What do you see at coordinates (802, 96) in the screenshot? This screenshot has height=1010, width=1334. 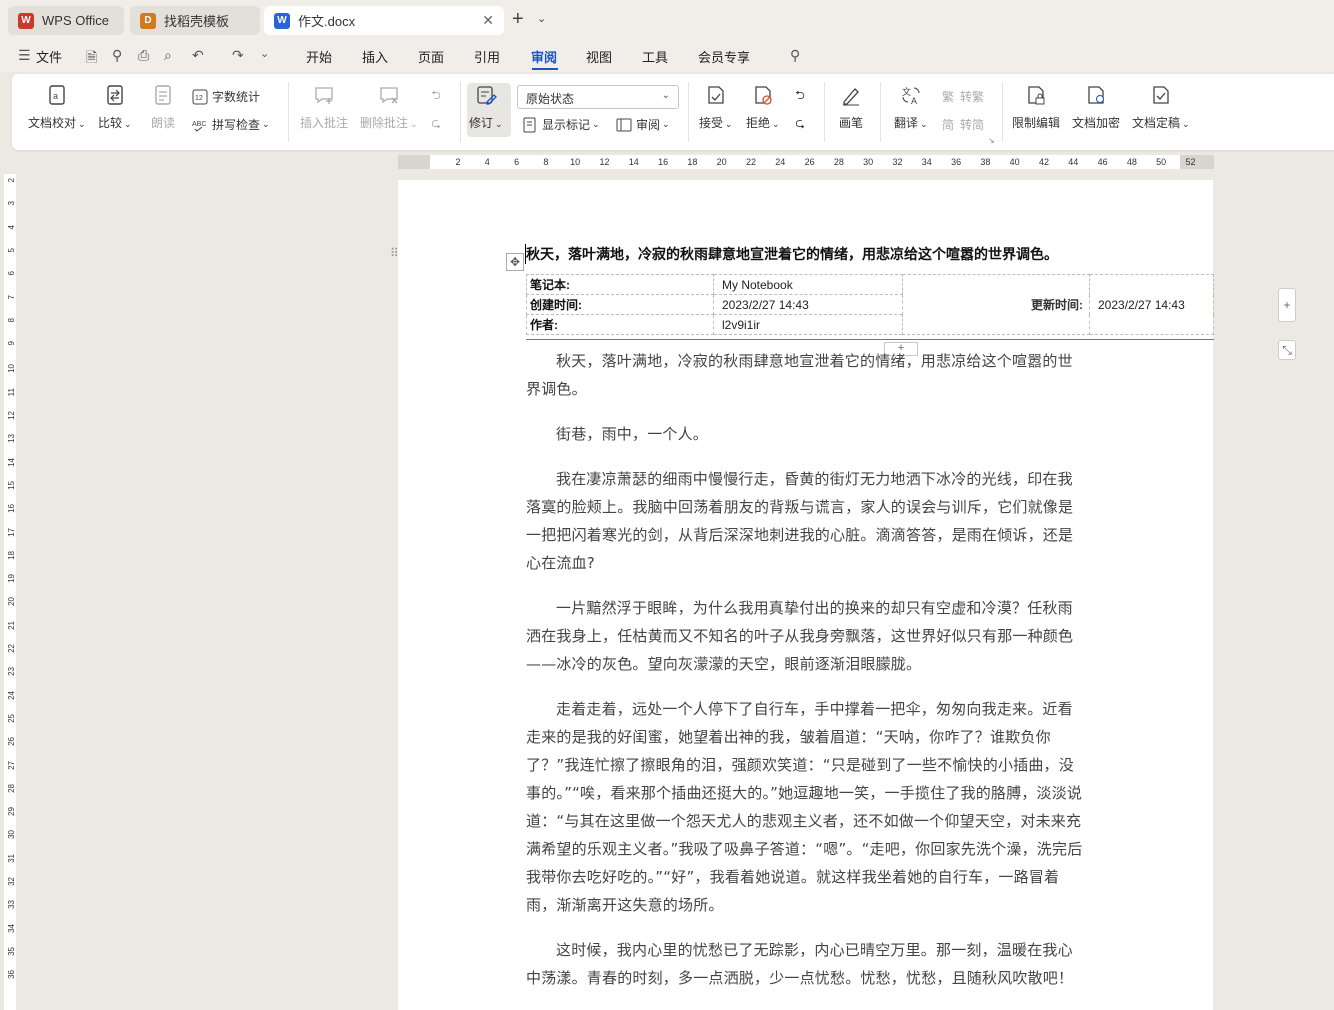 I see `prev-change-button: ⮌` at bounding box center [802, 96].